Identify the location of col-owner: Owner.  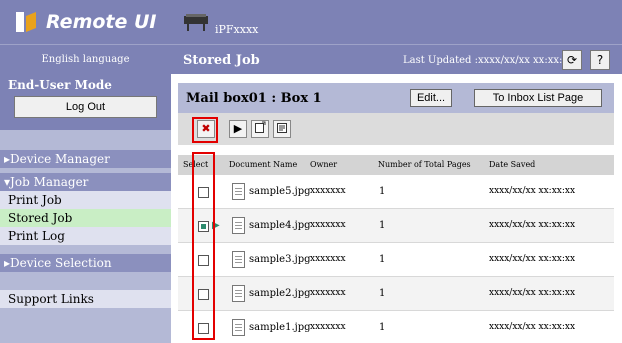
(324, 164).